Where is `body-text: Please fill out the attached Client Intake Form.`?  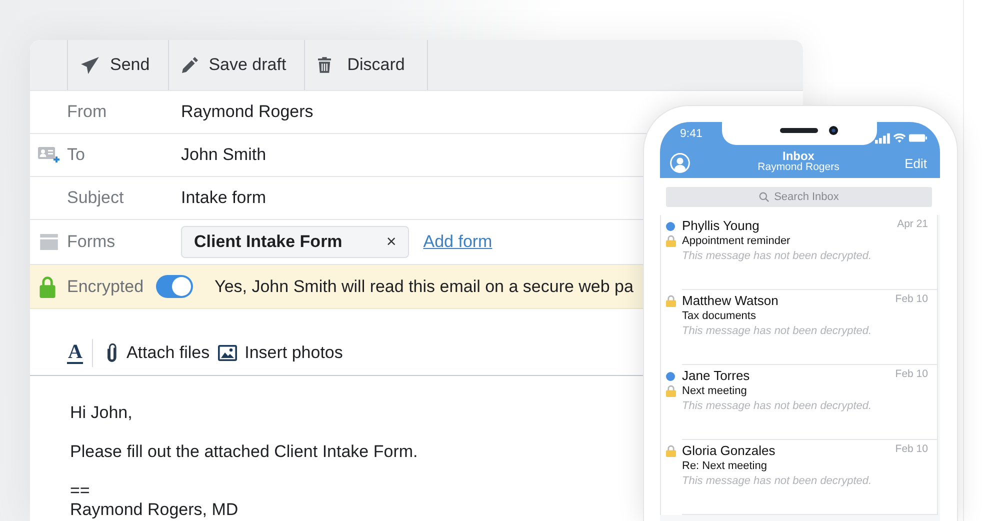 body-text: Please fill out the attached Client Intake Form. is located at coordinates (244, 451).